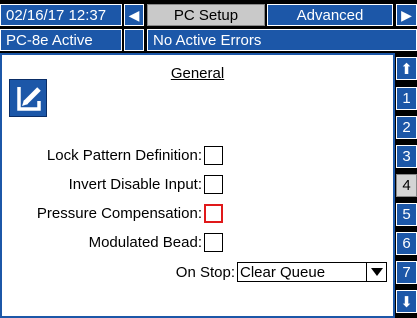 The image size is (417, 318). I want to click on tab-page-label: 4, so click(406, 185).